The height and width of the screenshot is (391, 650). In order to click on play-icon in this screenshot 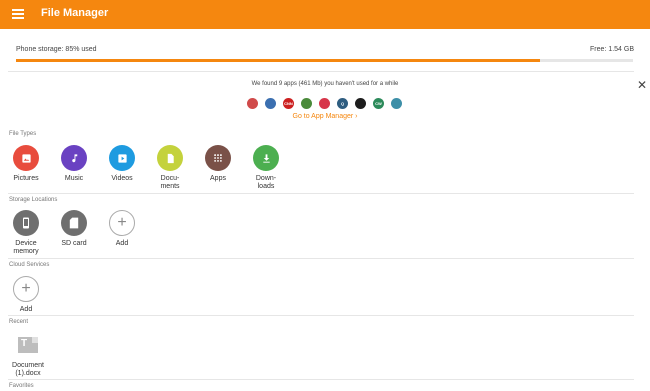, I will do `click(122, 158)`.